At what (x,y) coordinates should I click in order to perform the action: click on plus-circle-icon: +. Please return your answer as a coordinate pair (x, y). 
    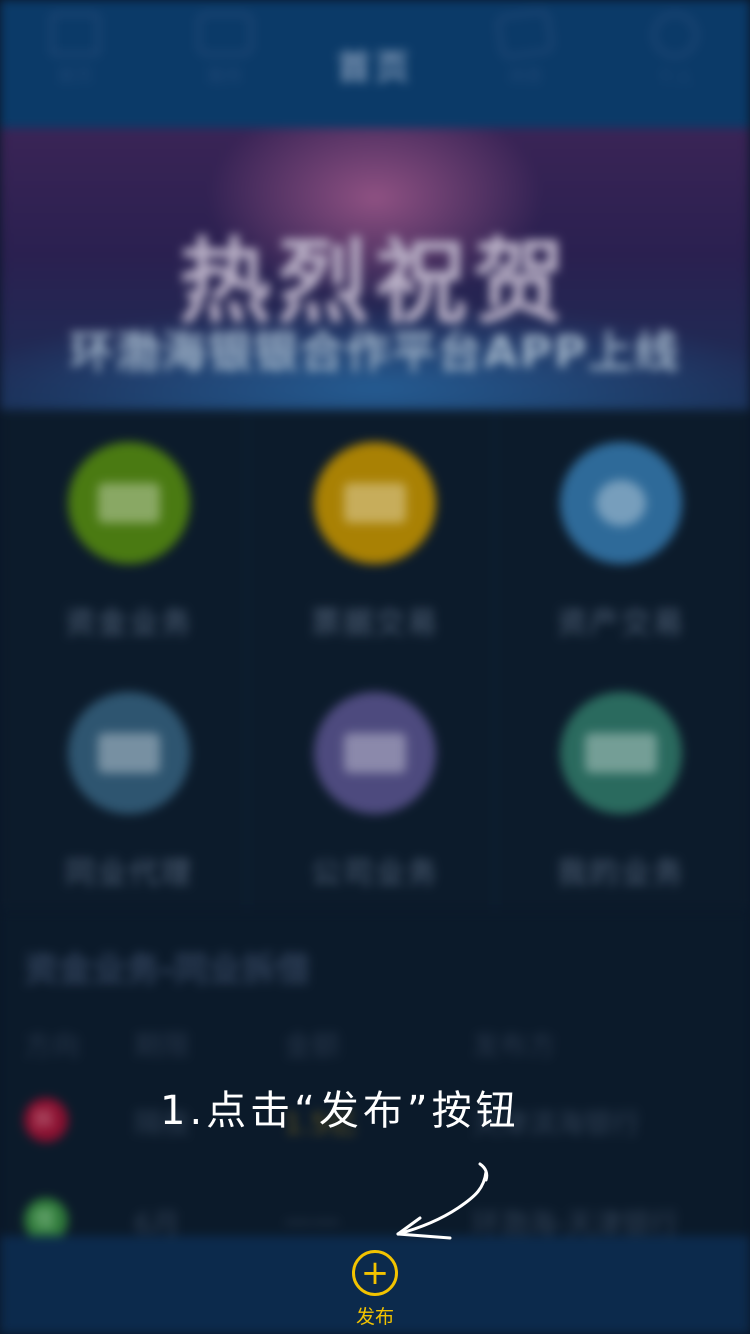
    Looking at the image, I should click on (375, 1273).